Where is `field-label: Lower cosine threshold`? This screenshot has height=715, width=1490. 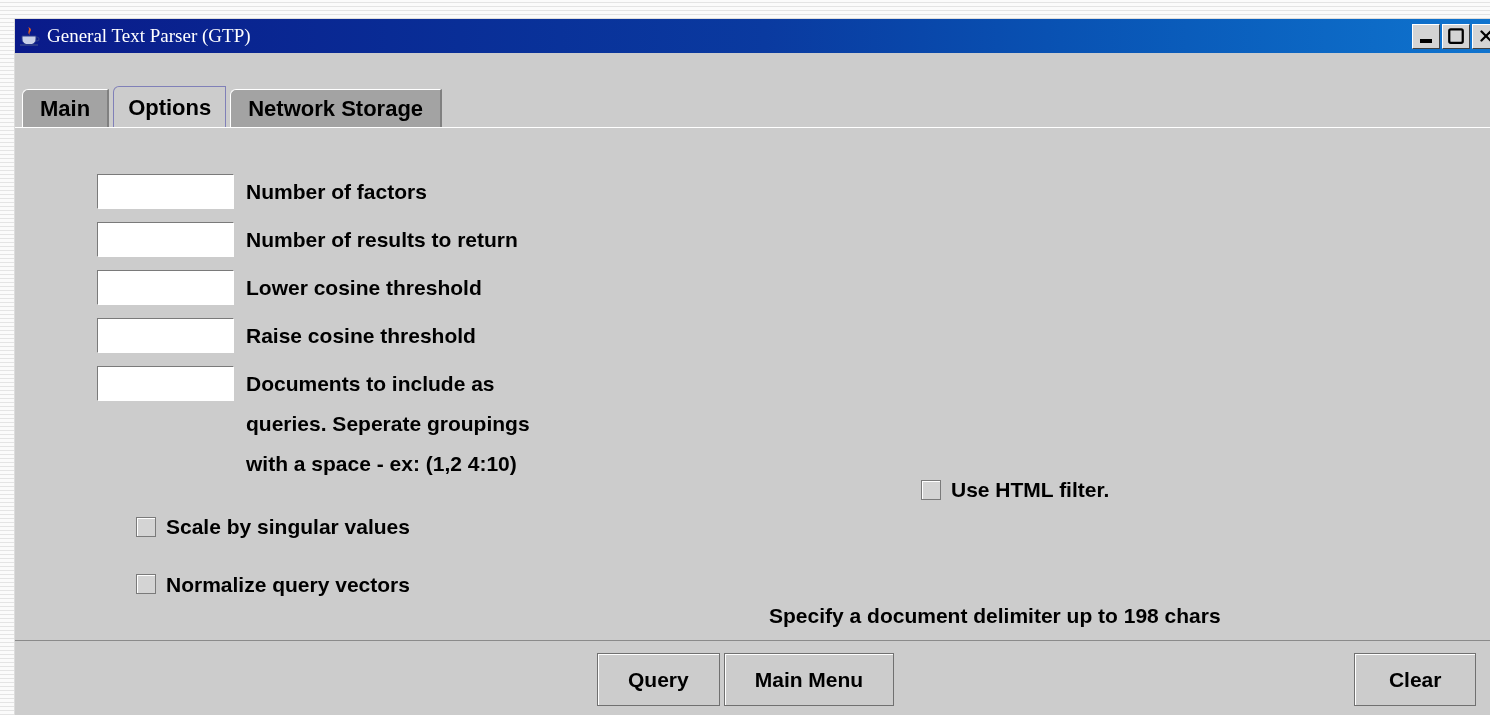 field-label: Lower cosine threshold is located at coordinates (364, 288).